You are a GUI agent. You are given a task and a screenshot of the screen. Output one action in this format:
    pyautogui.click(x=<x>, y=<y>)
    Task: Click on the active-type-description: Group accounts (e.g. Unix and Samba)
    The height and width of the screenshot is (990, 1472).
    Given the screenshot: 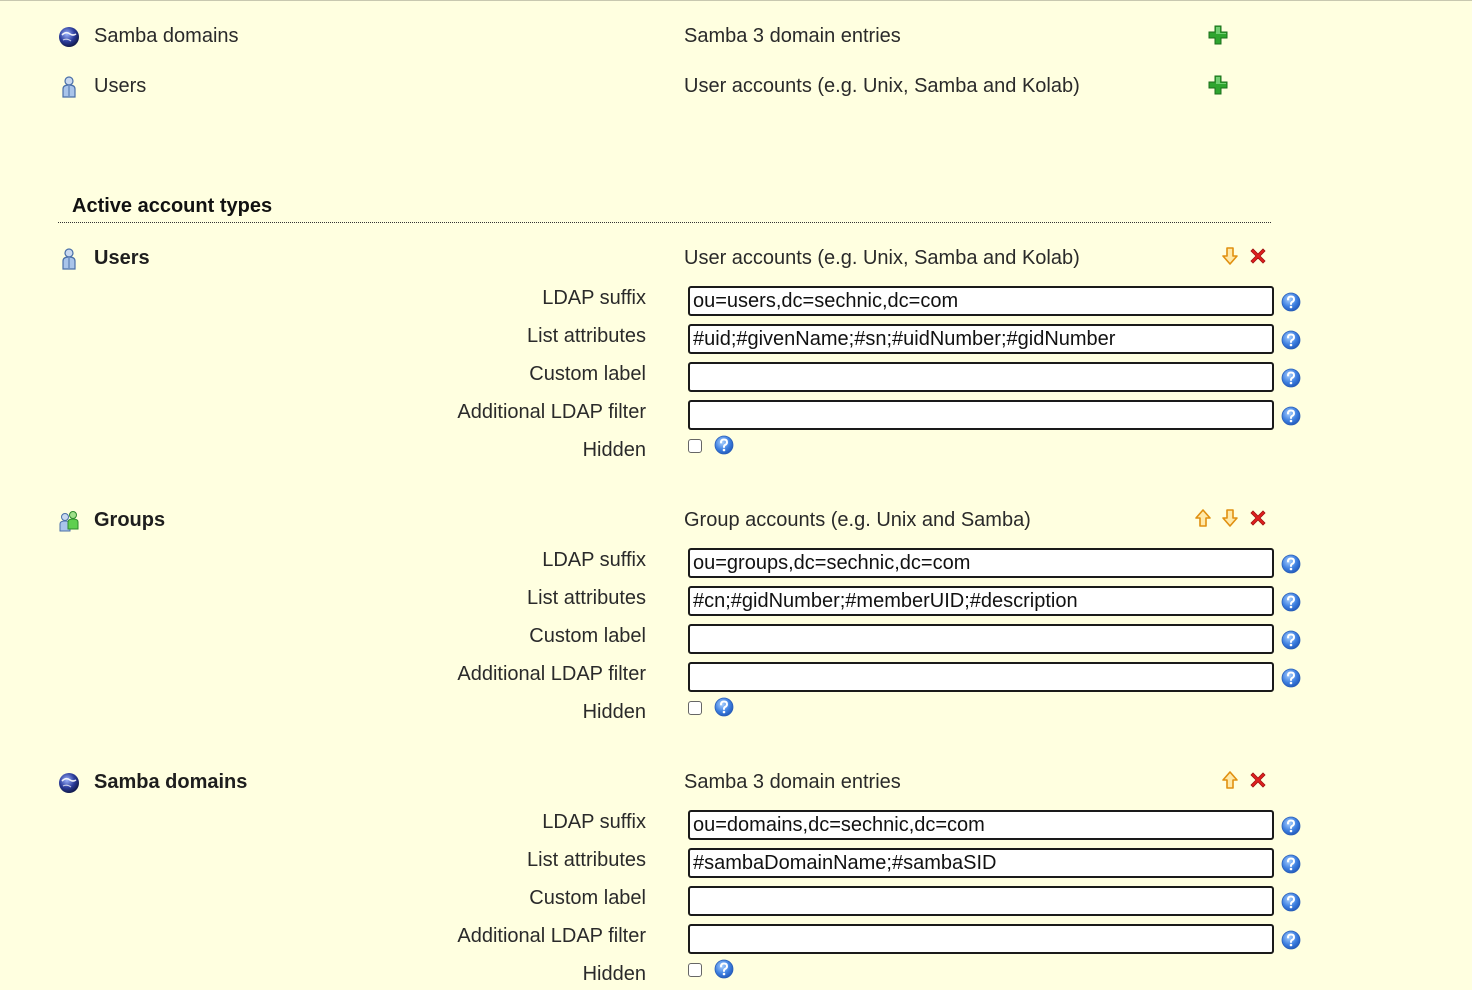 What is the action you would take?
    pyautogui.click(x=857, y=520)
    